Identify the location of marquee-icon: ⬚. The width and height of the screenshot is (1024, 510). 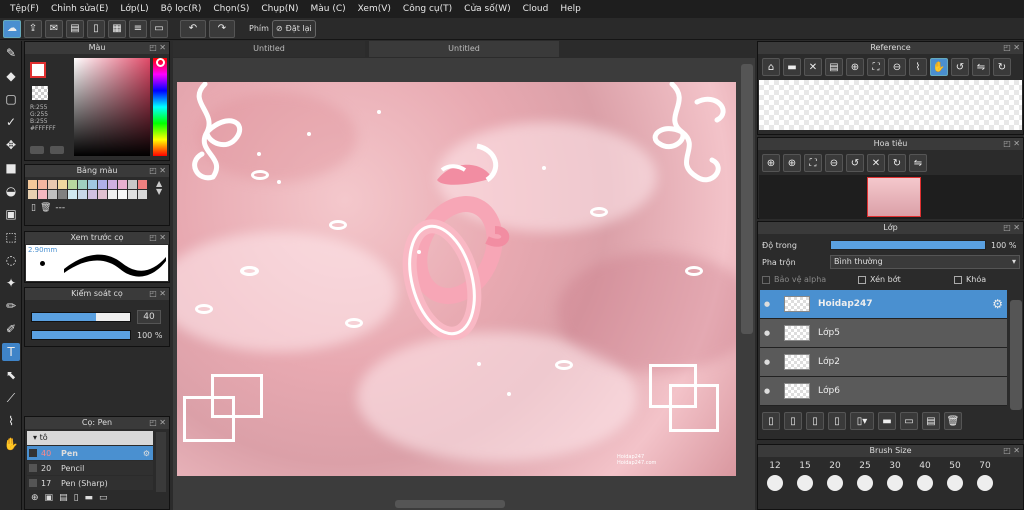
(11, 237).